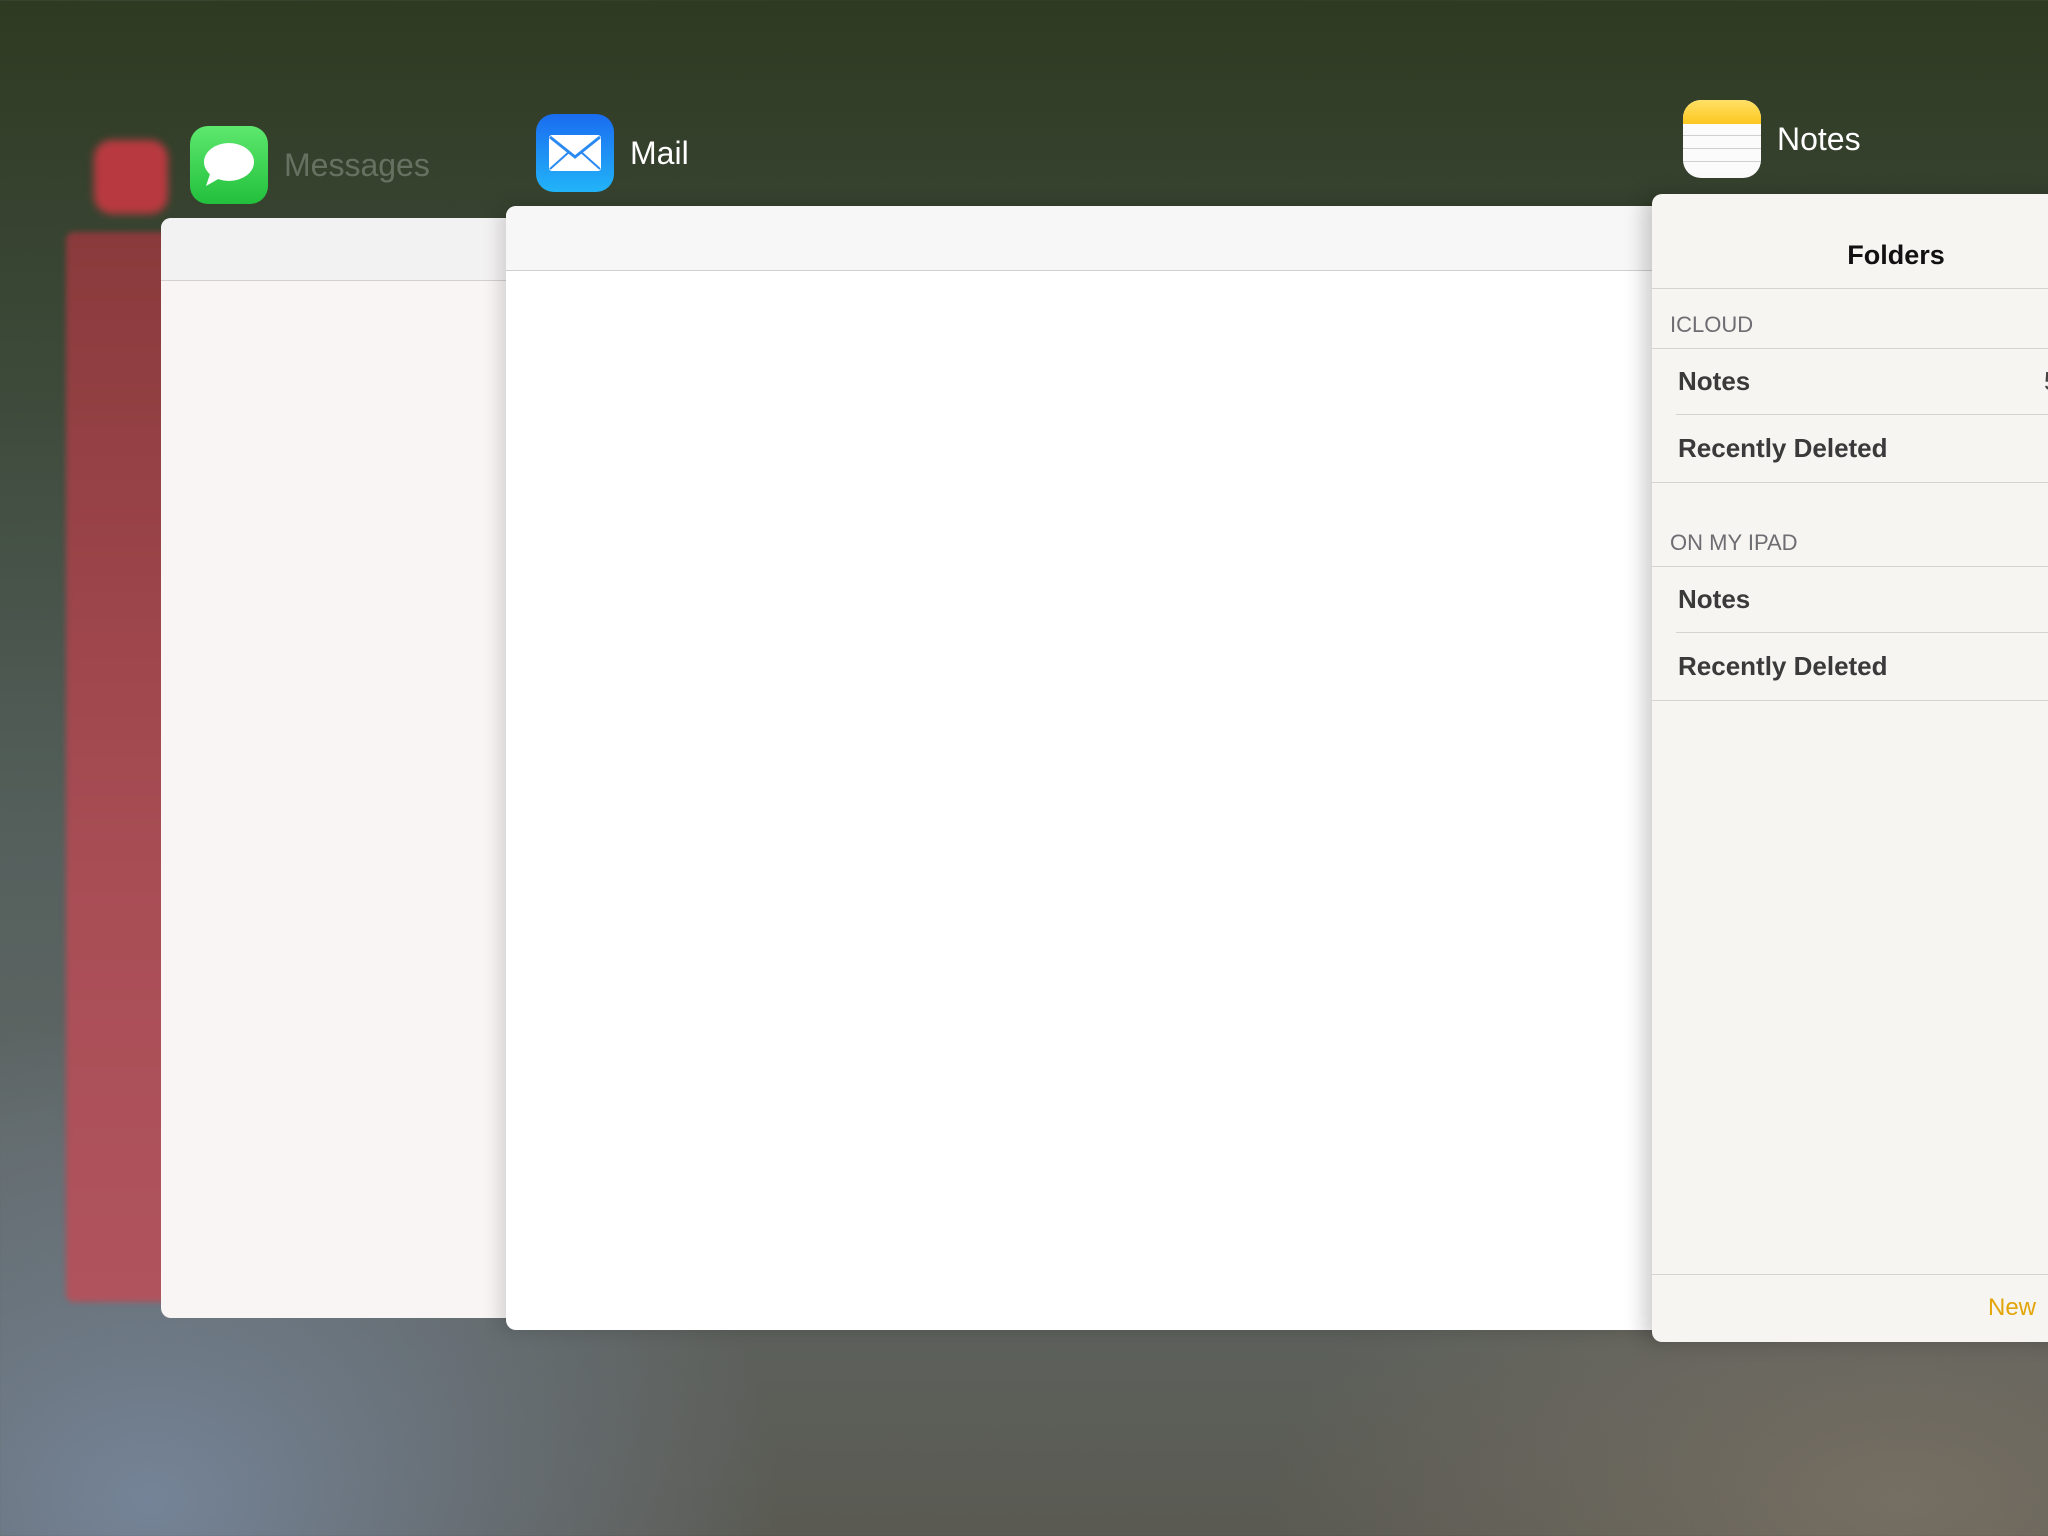 The image size is (2048, 1536). I want to click on contacts-app-icon, so click(131, 177).